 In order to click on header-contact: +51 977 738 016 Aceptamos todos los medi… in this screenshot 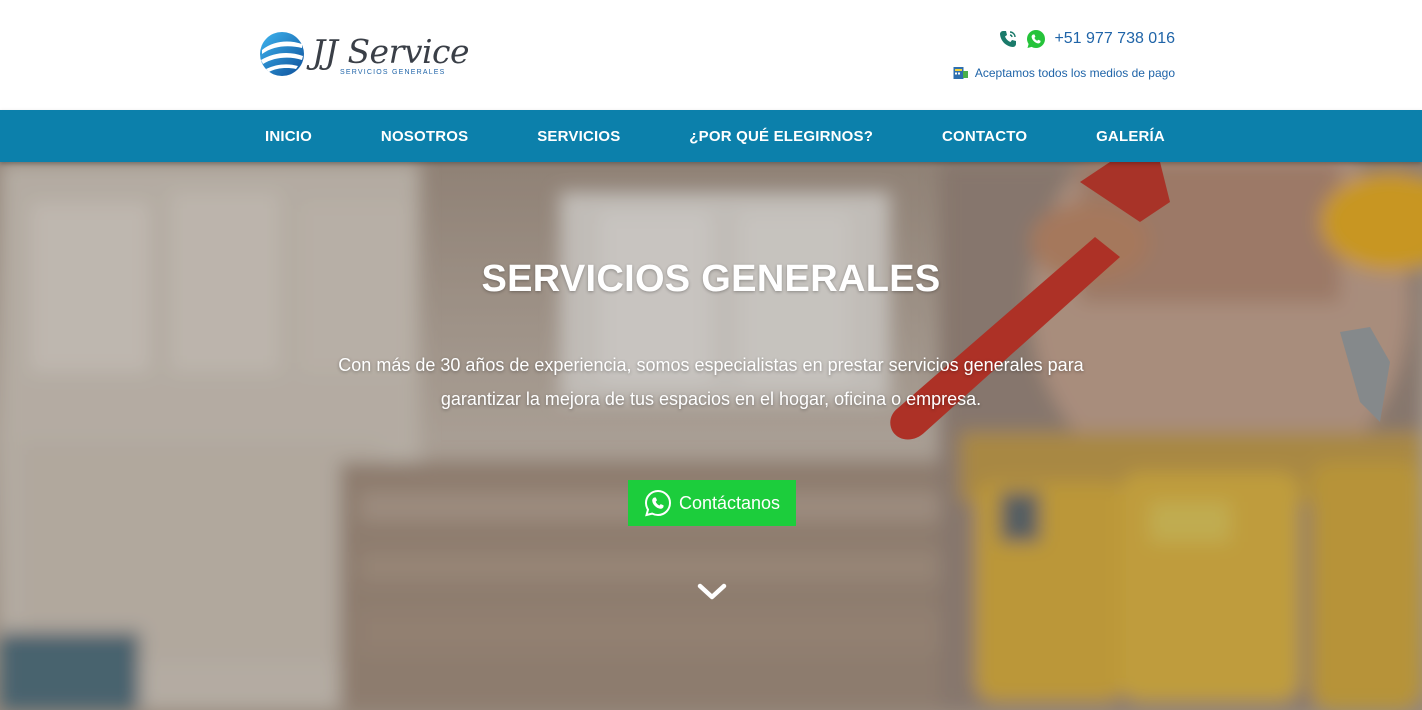, I will do `click(1045, 56)`.